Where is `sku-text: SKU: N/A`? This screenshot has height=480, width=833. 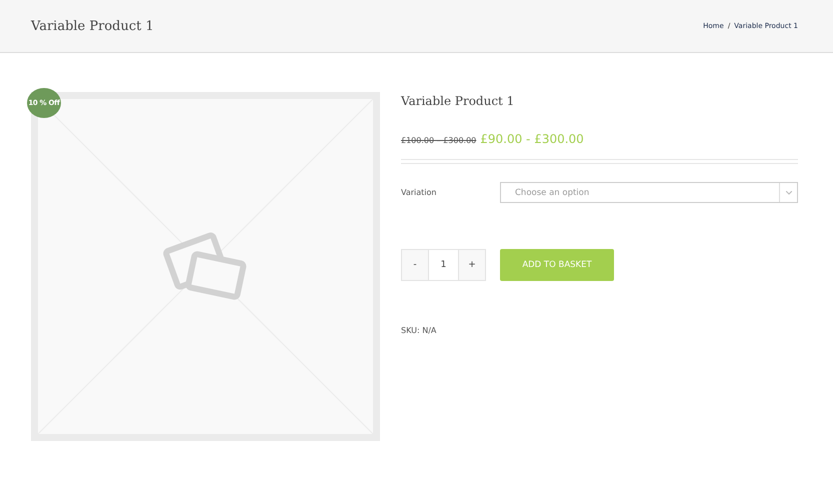 sku-text: SKU: N/A is located at coordinates (419, 330).